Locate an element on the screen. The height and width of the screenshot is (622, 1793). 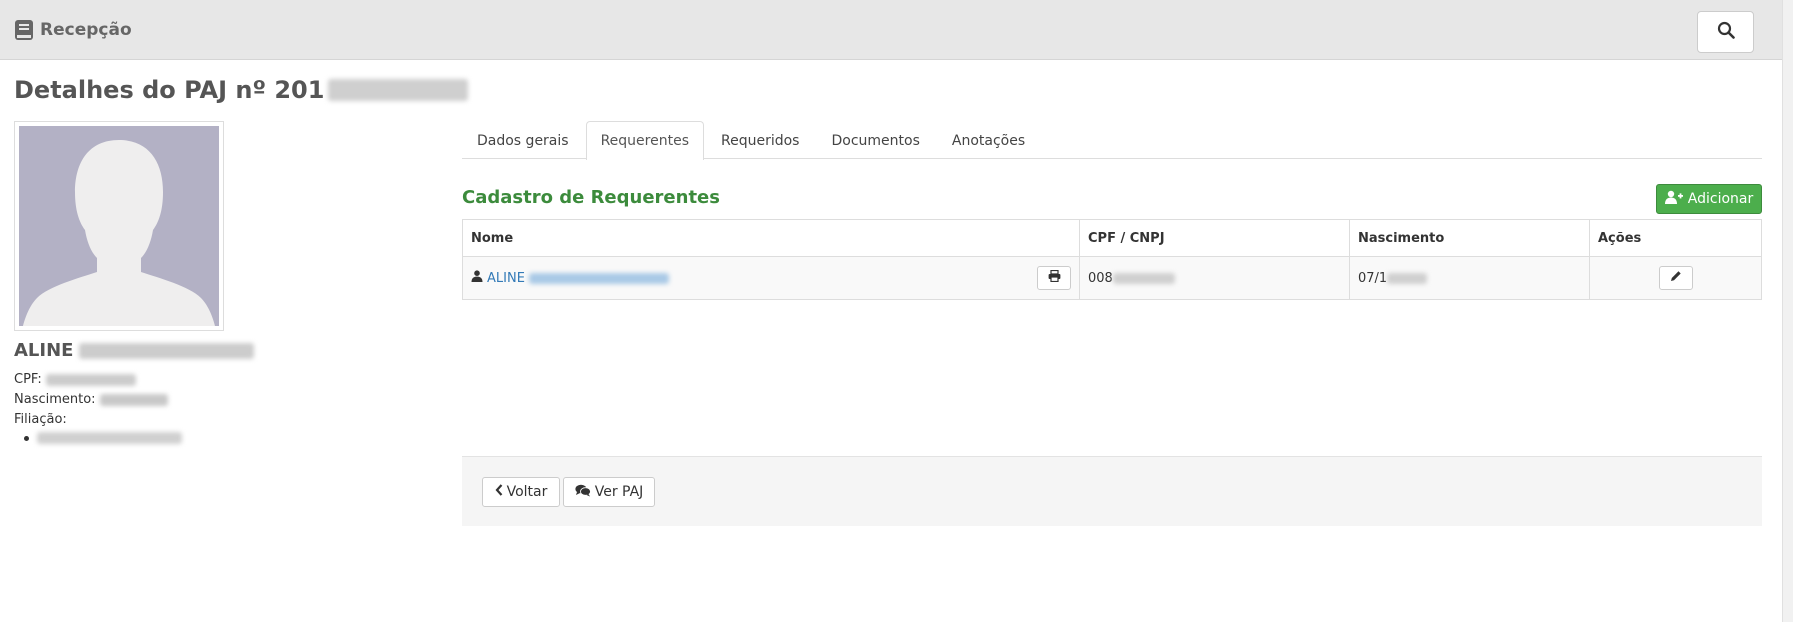
requerente-name-link: ALINE is located at coordinates (570, 278).